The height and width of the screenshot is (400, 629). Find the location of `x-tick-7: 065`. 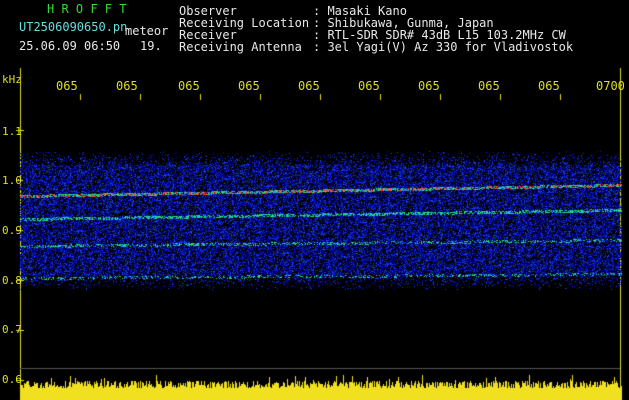

x-tick-7: 065 is located at coordinates (429, 86).